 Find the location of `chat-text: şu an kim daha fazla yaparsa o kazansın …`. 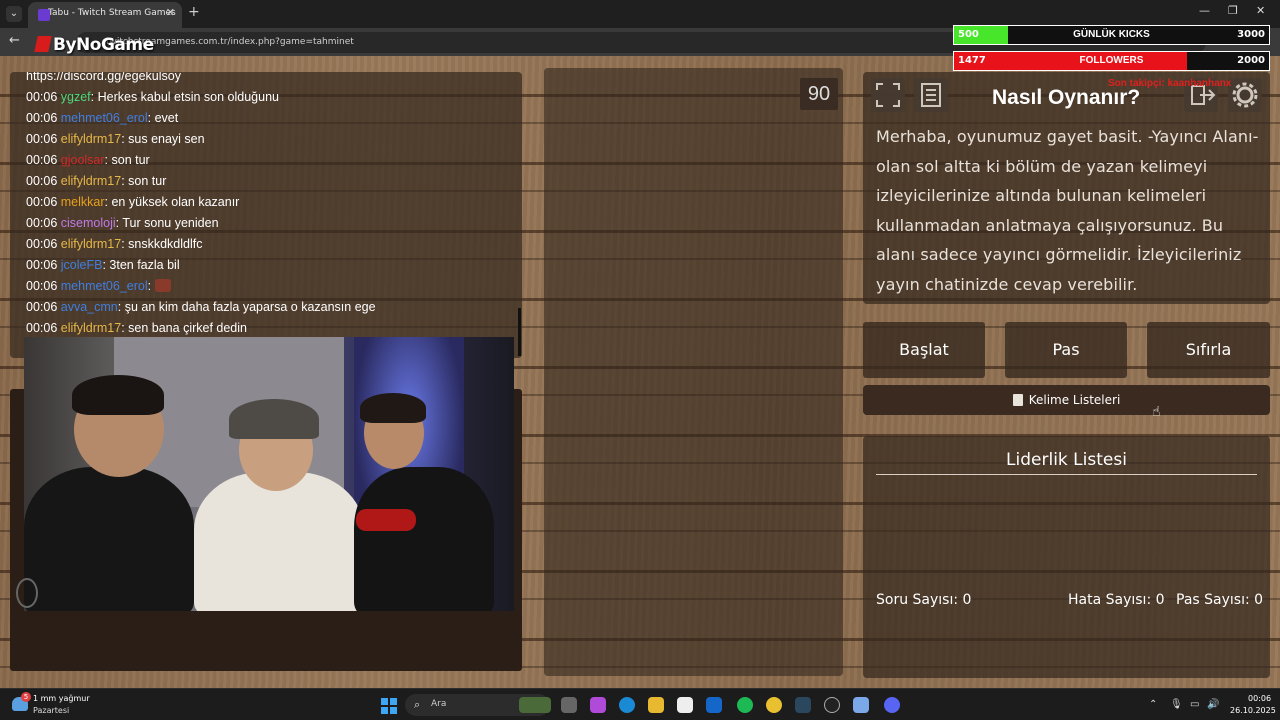

chat-text: şu an kim daha fazla yaparsa o kazansın … is located at coordinates (250, 307).